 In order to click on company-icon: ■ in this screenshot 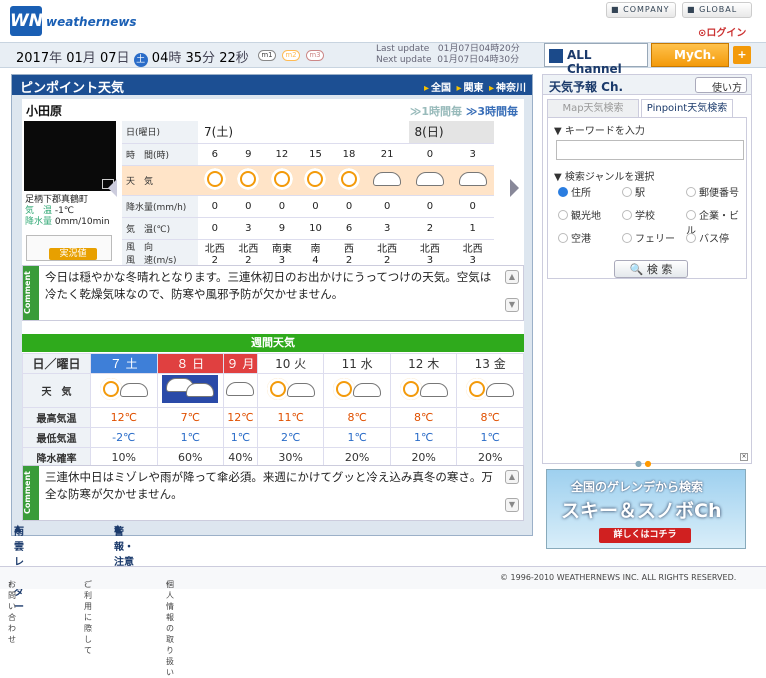, I will do `click(617, 9)`.